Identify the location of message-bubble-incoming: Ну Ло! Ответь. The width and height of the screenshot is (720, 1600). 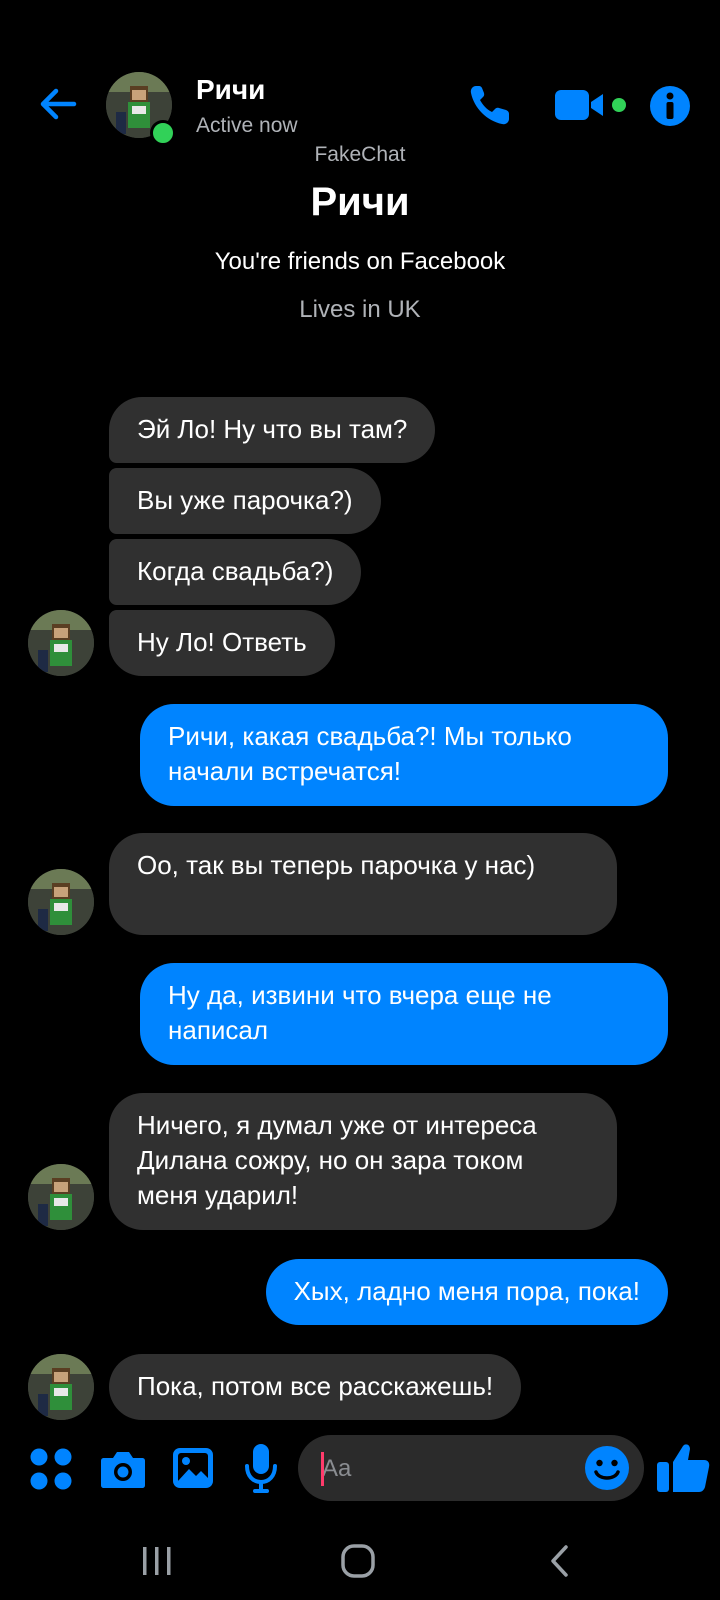
(222, 643).